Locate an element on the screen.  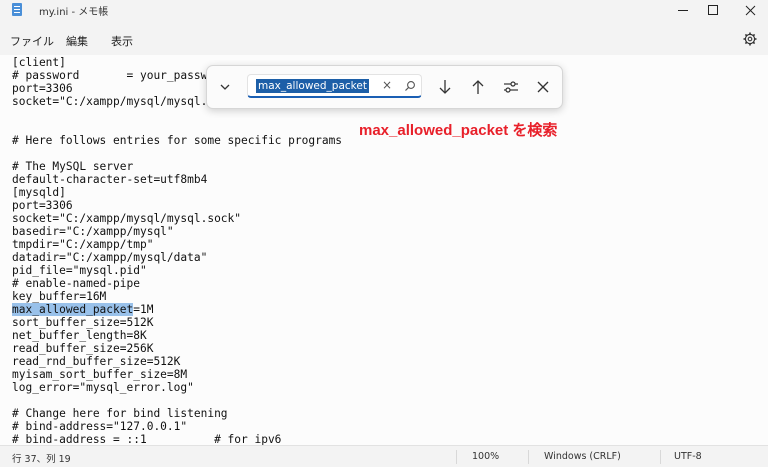
gear-icon is located at coordinates (750, 39).